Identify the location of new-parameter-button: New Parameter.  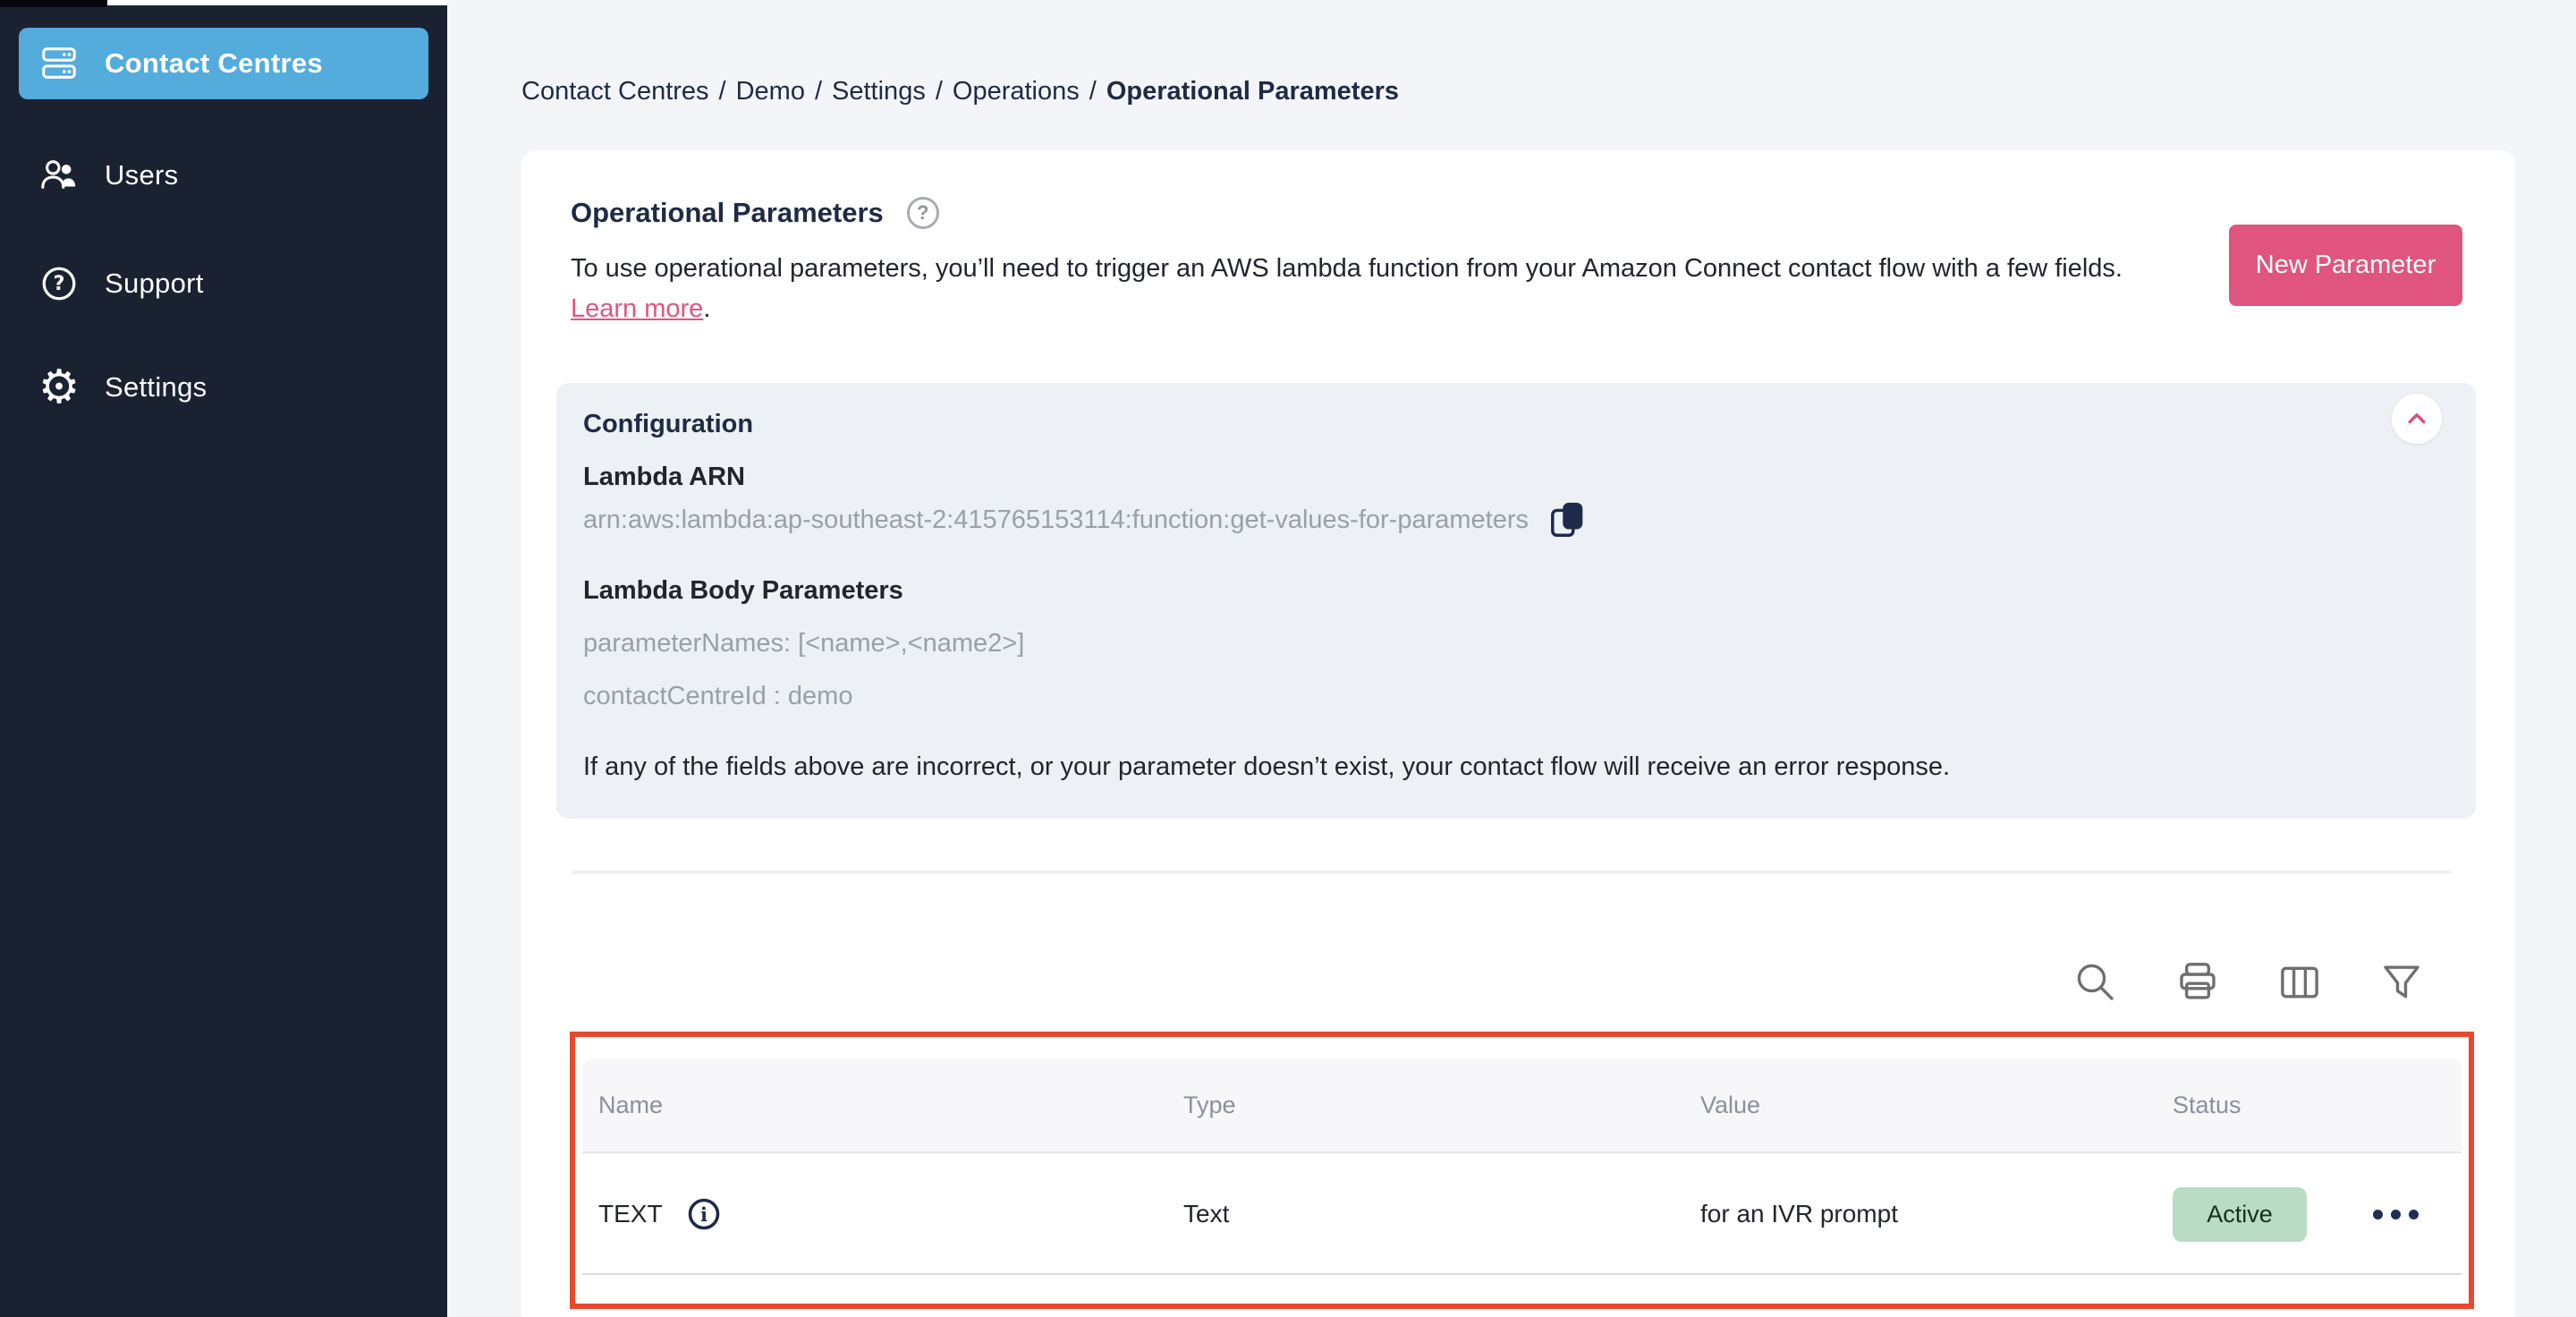
(2345, 265).